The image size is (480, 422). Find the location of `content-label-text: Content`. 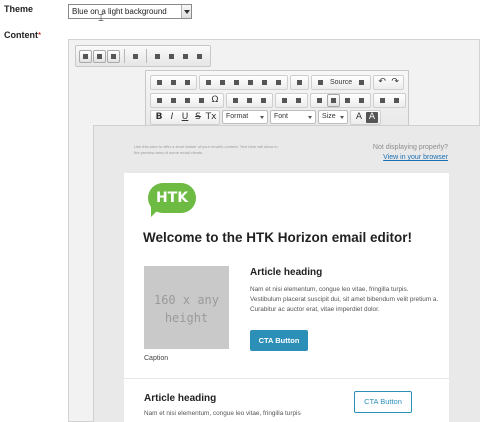

content-label-text: Content is located at coordinates (21, 35).